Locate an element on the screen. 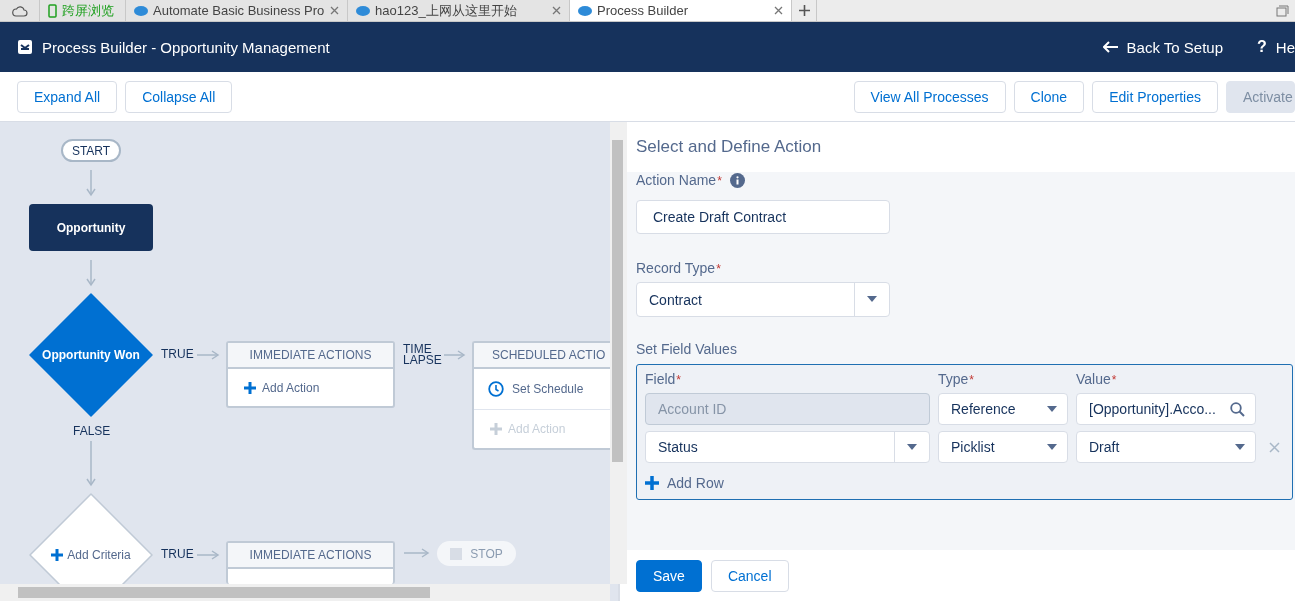 Image resolution: width=1295 pixels, height=601 pixels. help-link: ? He is located at coordinates (1276, 47).